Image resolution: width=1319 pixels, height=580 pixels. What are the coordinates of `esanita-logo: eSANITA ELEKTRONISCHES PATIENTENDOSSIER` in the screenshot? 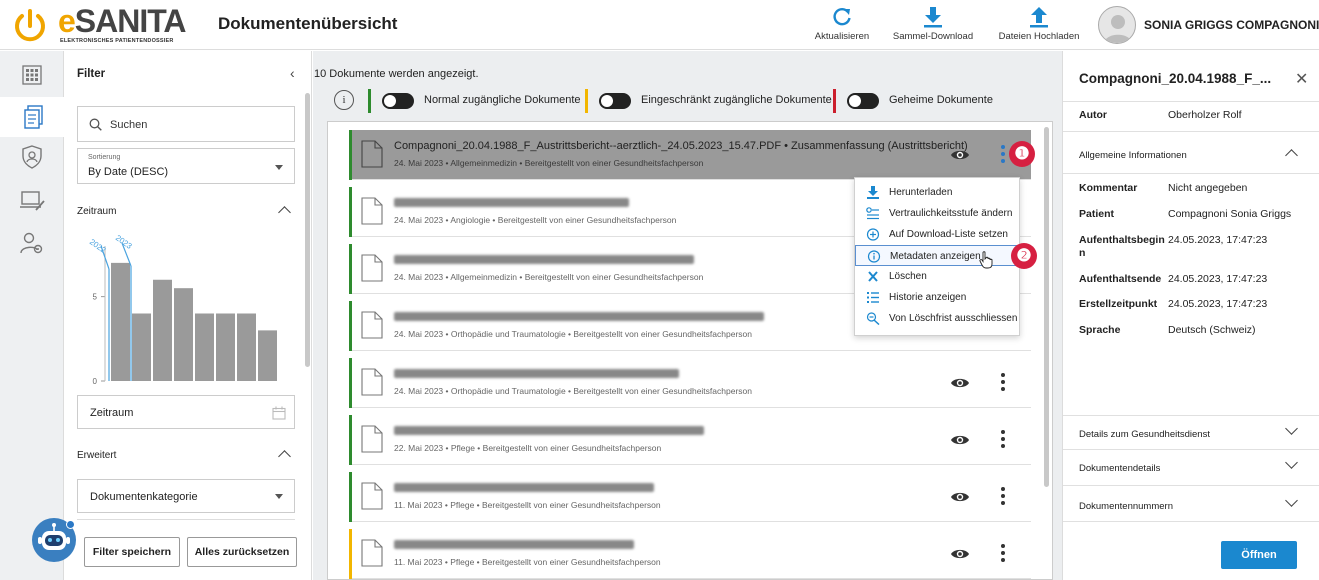 It's located at (110, 26).